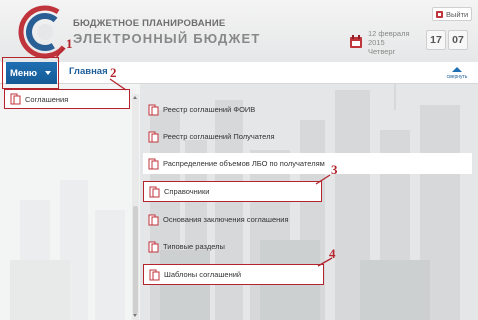  What do you see at coordinates (113, 72) in the screenshot?
I see `annotation-number: 2` at bounding box center [113, 72].